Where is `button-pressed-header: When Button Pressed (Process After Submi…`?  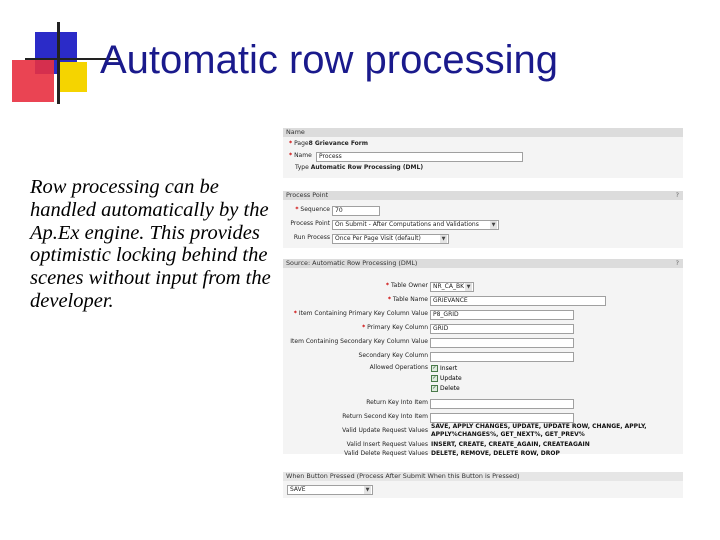
button-pressed-header: When Button Pressed (Process After Submi… is located at coordinates (483, 476).